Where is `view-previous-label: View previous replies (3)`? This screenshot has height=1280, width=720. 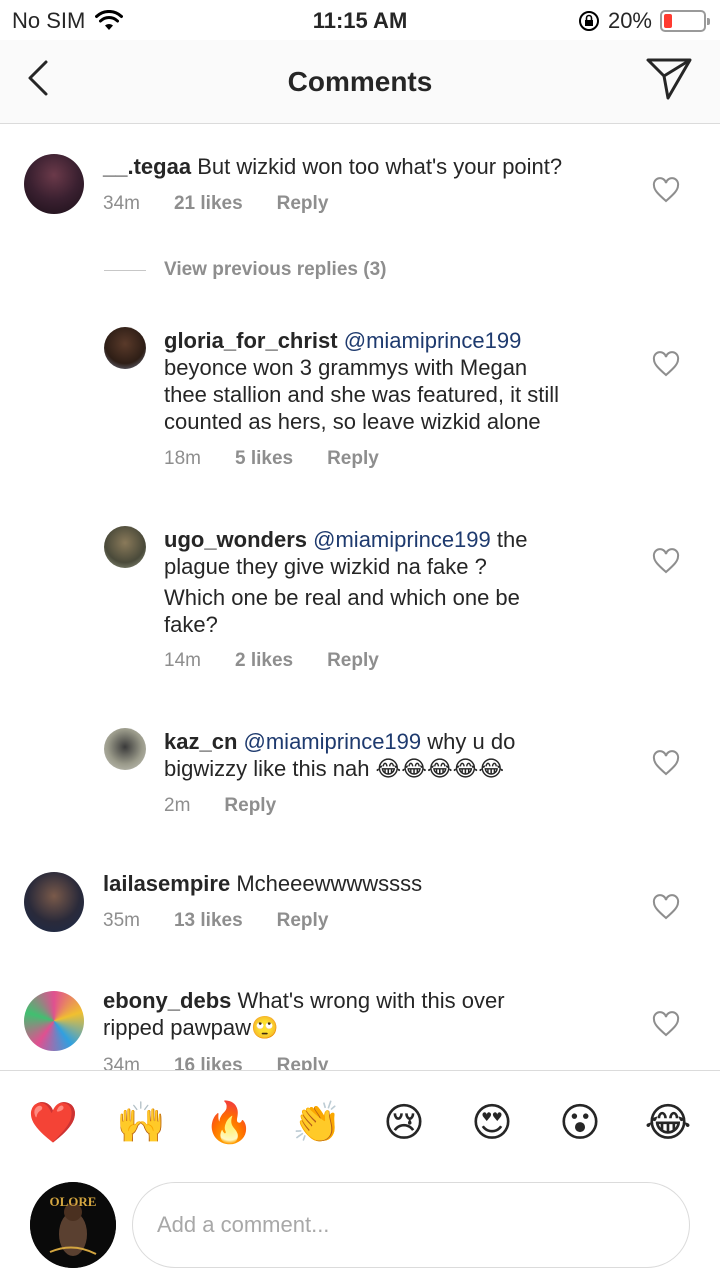
view-previous-label: View previous replies (3) is located at coordinates (275, 270).